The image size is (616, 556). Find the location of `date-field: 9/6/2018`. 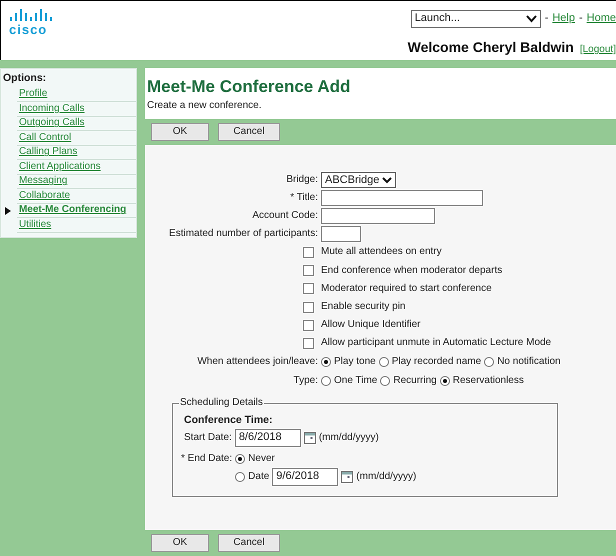

date-field: 9/6/2018 is located at coordinates (305, 477).